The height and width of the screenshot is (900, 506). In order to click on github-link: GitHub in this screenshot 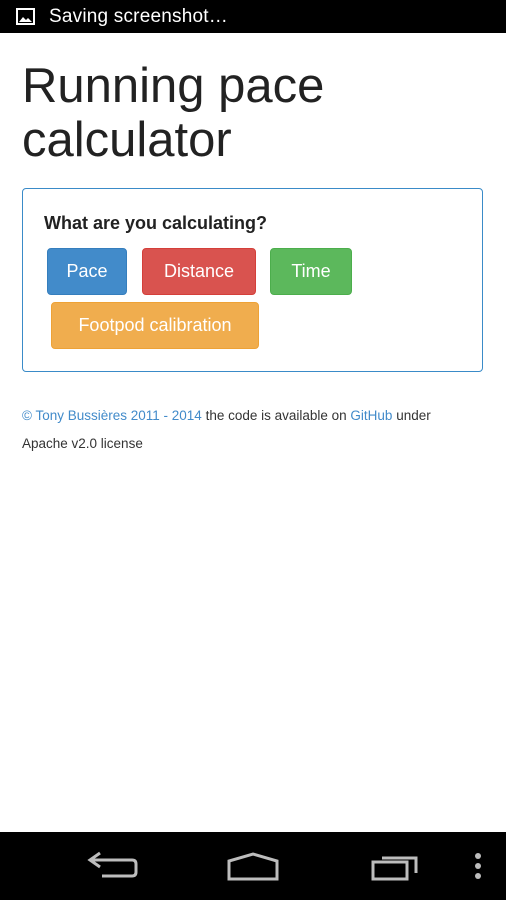, I will do `click(371, 415)`.